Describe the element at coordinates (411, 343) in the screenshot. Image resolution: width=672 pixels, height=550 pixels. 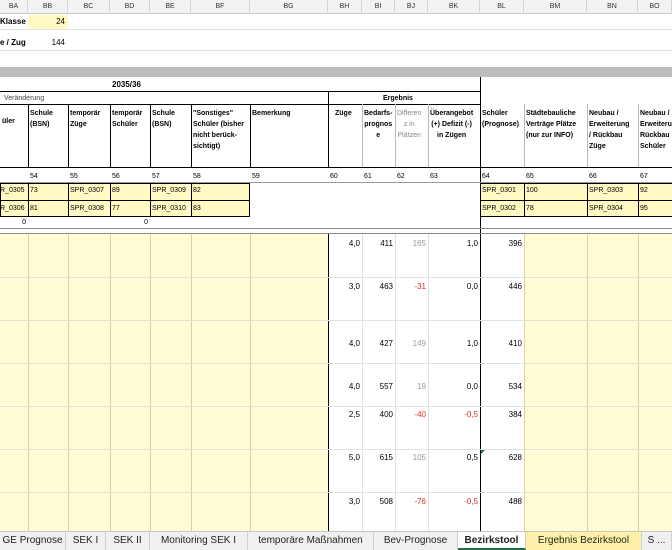
I see `differenz-cell: 149` at that location.